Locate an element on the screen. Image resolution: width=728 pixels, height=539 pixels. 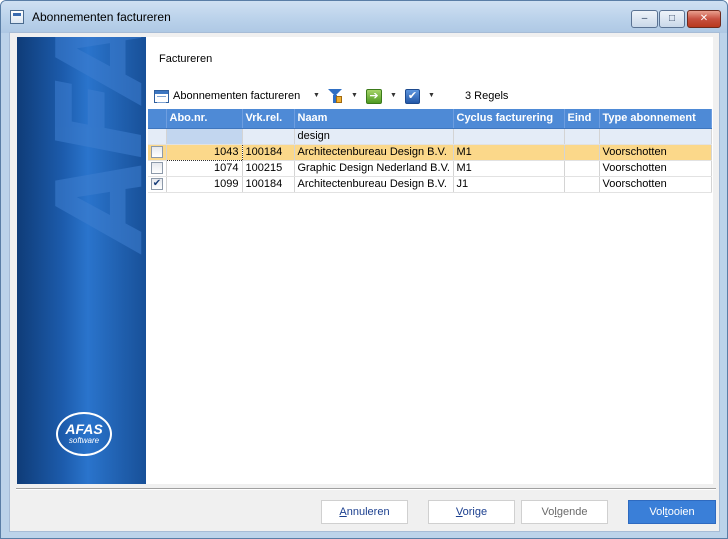
cancel-button: Annuleren is located at coordinates (364, 512).